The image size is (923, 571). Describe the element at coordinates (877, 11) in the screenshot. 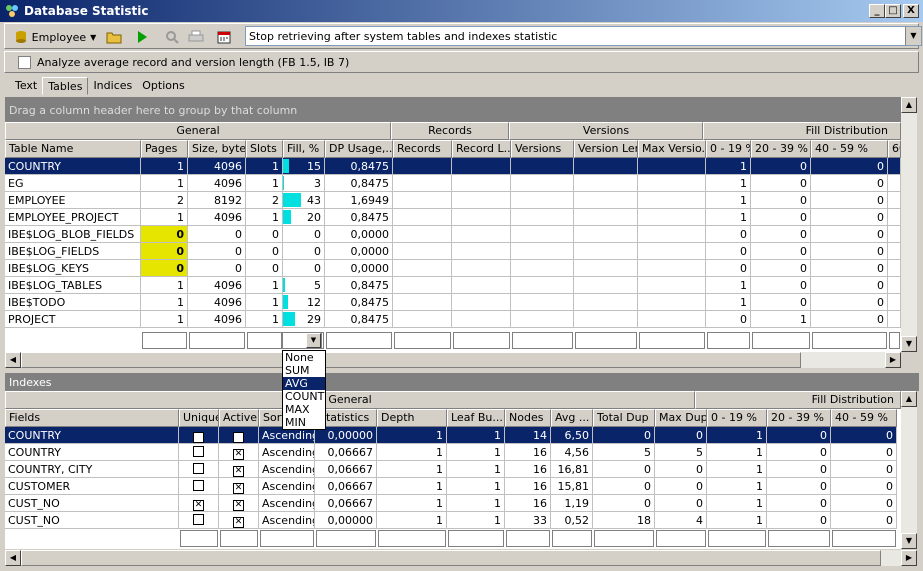

I see `minimize-button: _` at that location.